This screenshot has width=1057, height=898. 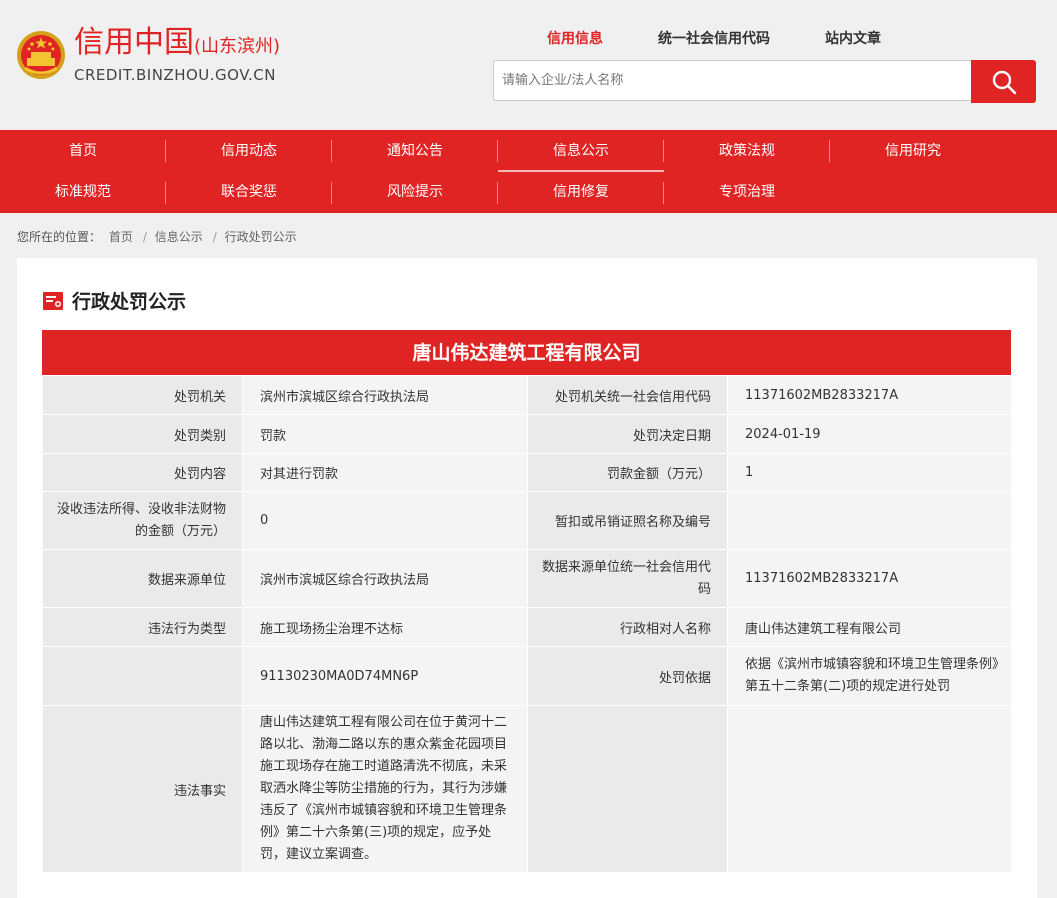 I want to click on table-row: 处罚类别 罚款 处罚决定日期 2024-01-19, so click(x=527, y=434).